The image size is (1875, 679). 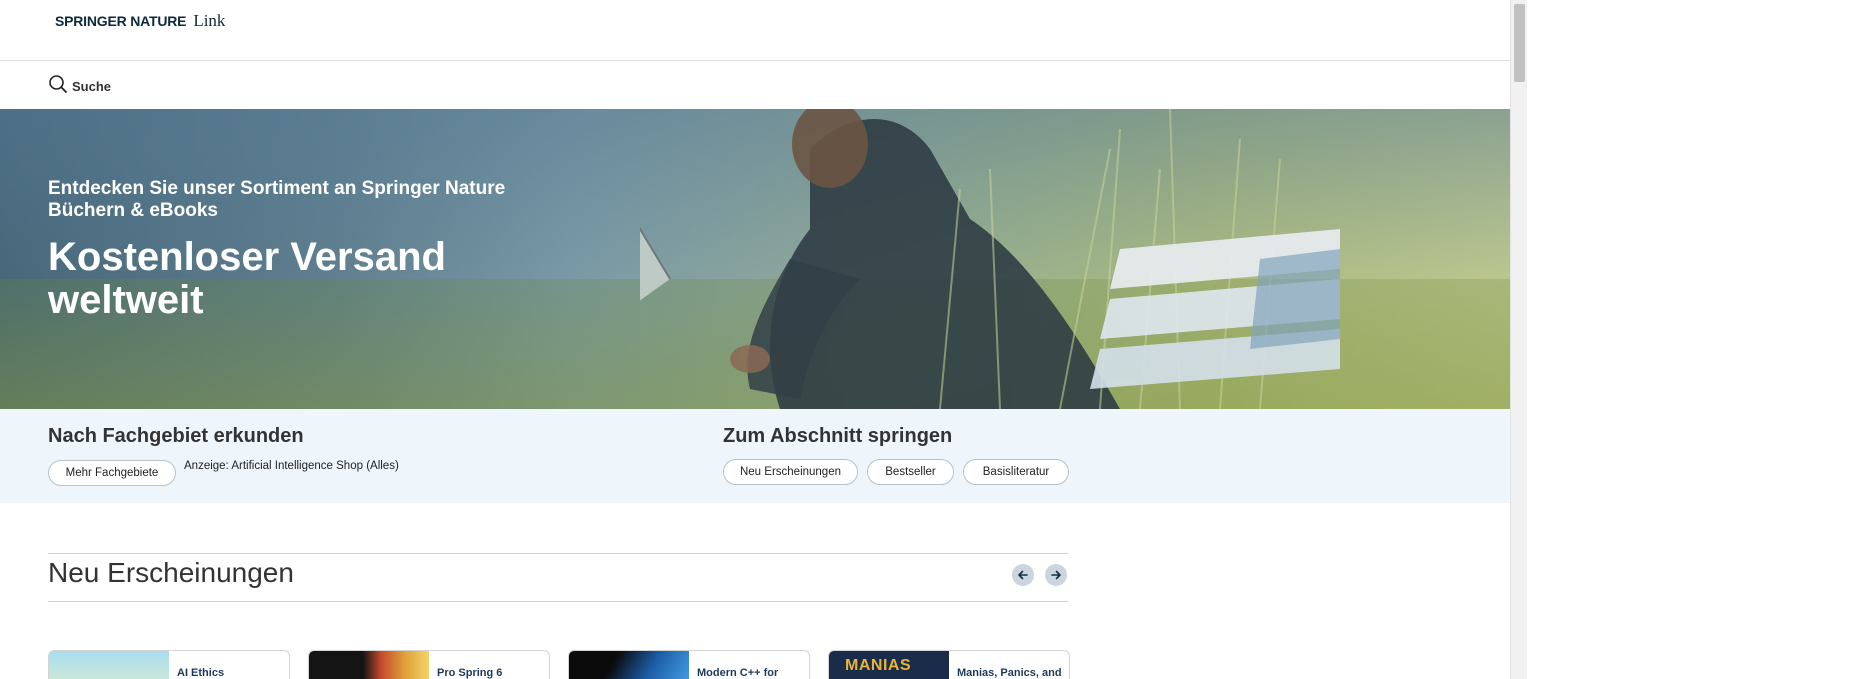 I want to click on book-card: MANIAS Manias, Panics, and, so click(x=949, y=664).